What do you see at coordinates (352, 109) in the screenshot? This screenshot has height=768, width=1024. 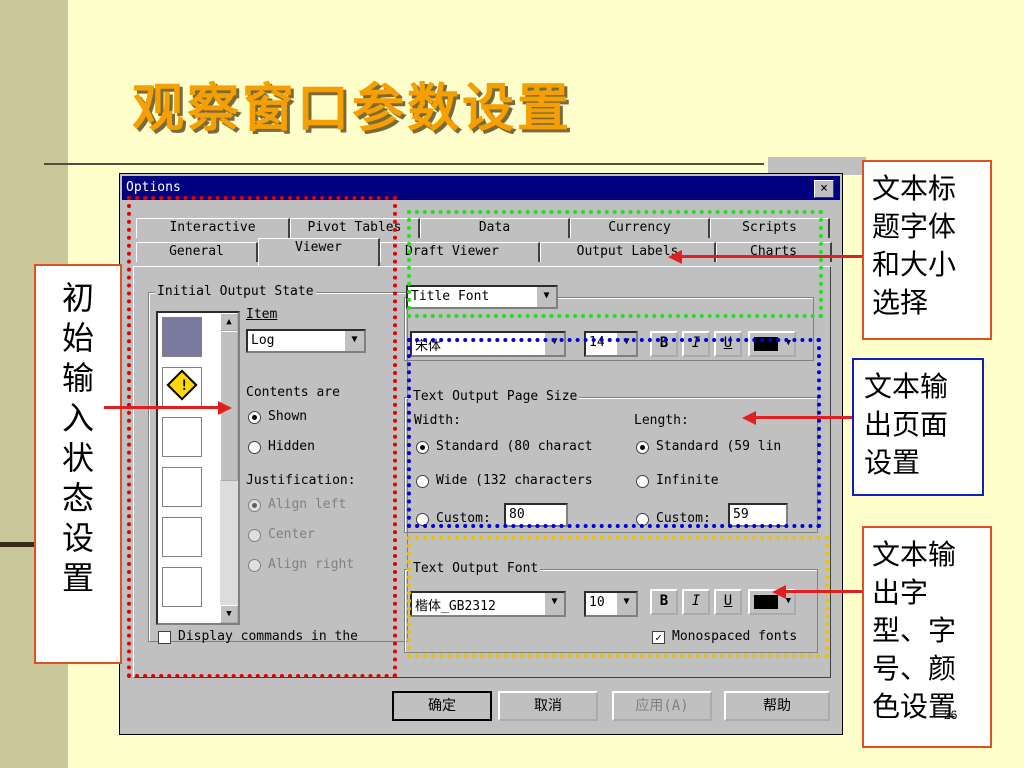 I see `slide-title: 观察窗口参数设置` at bounding box center [352, 109].